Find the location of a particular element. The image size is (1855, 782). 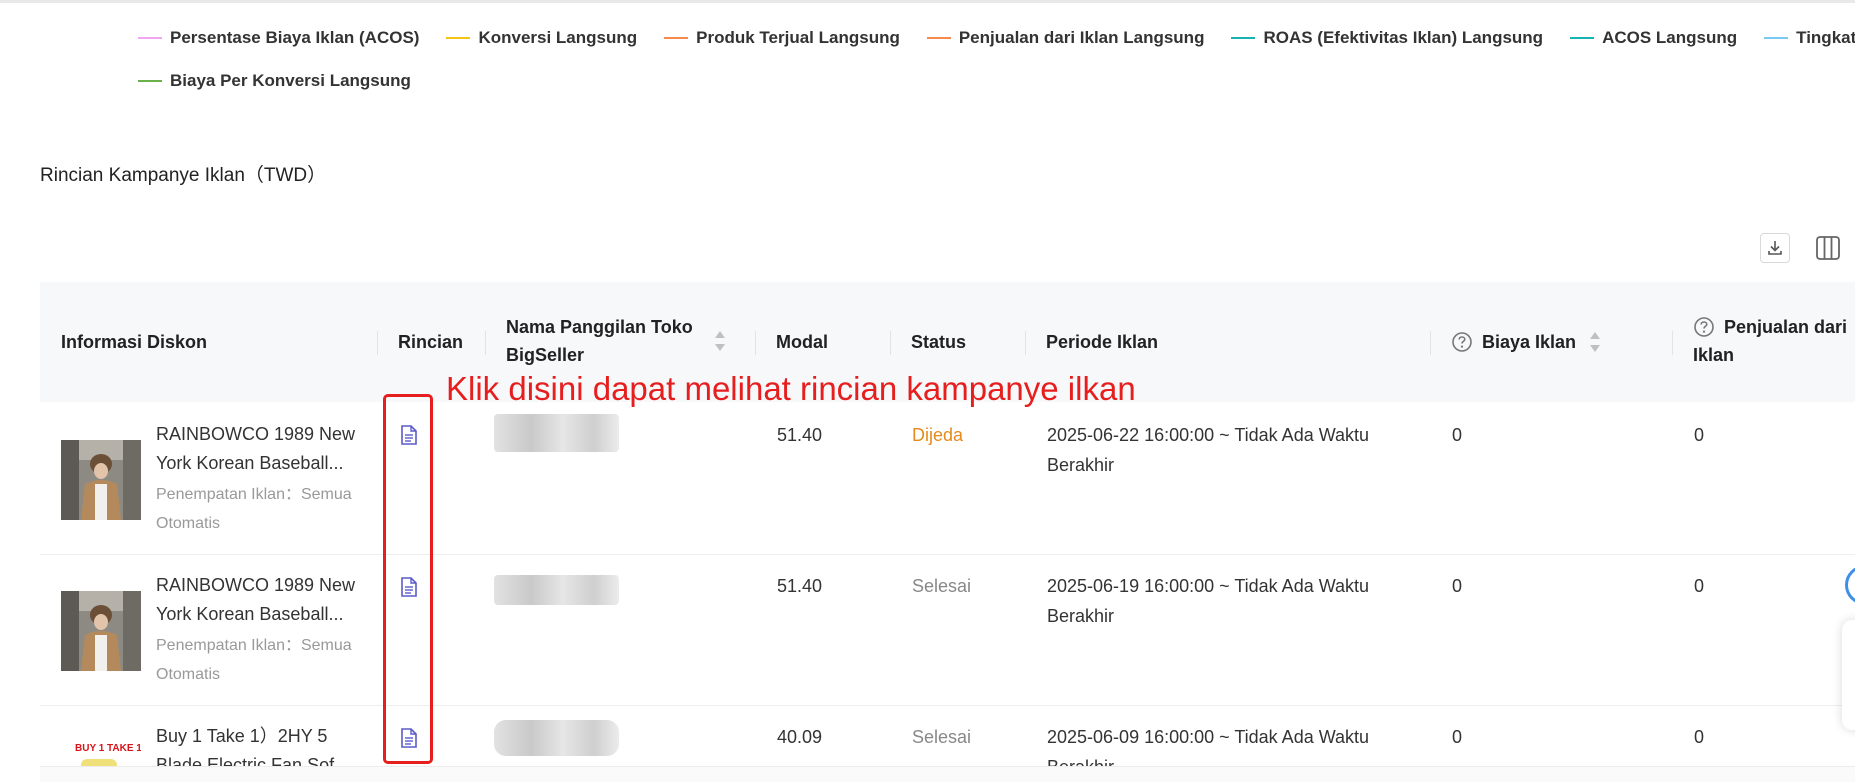

ad-period-line1: 2025-06-22 16:00:00 ~ Tidak Ada Waktu is located at coordinates (1208, 435).